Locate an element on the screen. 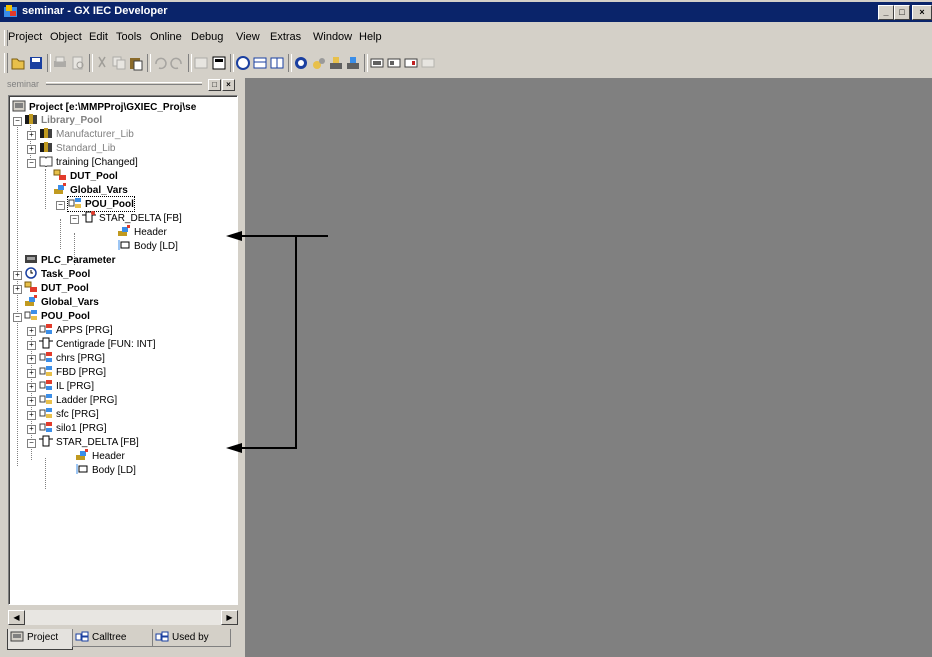 The height and width of the screenshot is (657, 932). tab-used-by: Used by is located at coordinates (191, 638).